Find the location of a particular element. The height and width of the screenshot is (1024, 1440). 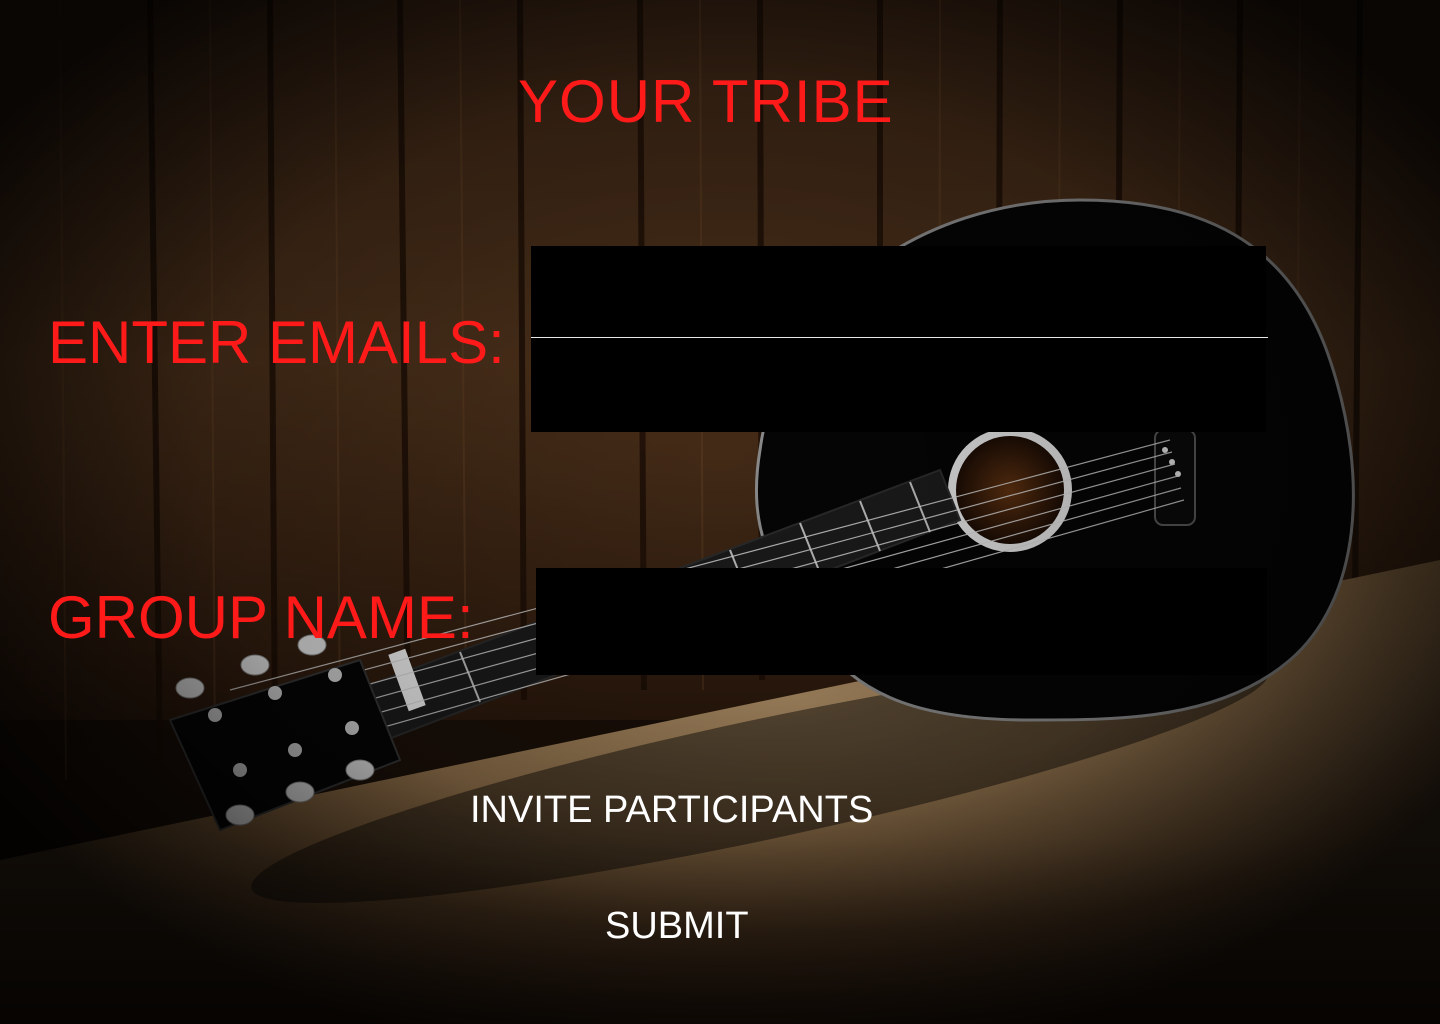

invite-participants-button: INVITE PARTICIPANTS is located at coordinates (671, 810).